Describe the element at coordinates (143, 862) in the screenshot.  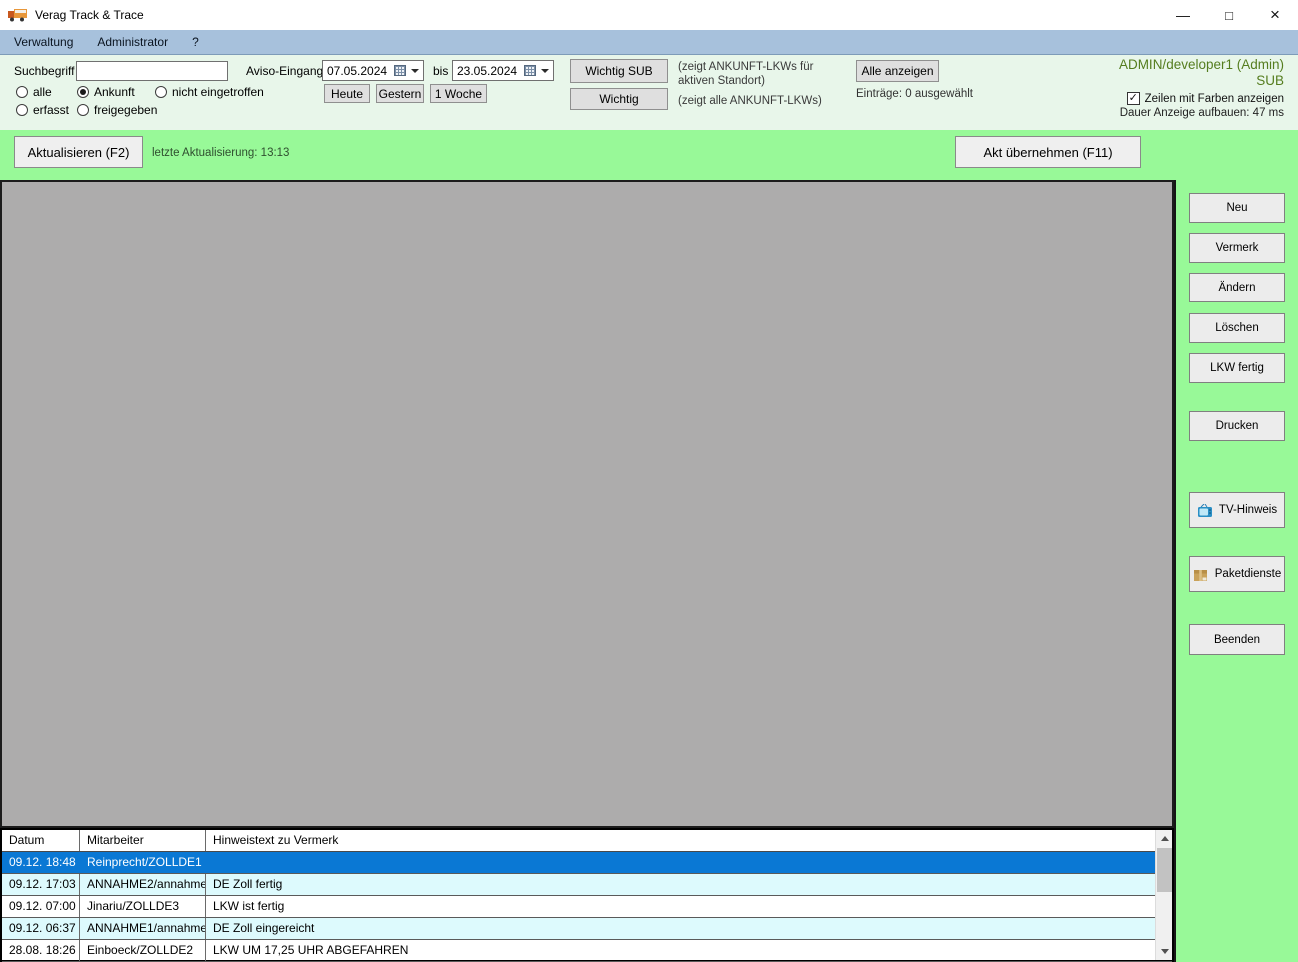
I see `cell-mitarbeiter: Reinprecht/ZOLLDE1` at that location.